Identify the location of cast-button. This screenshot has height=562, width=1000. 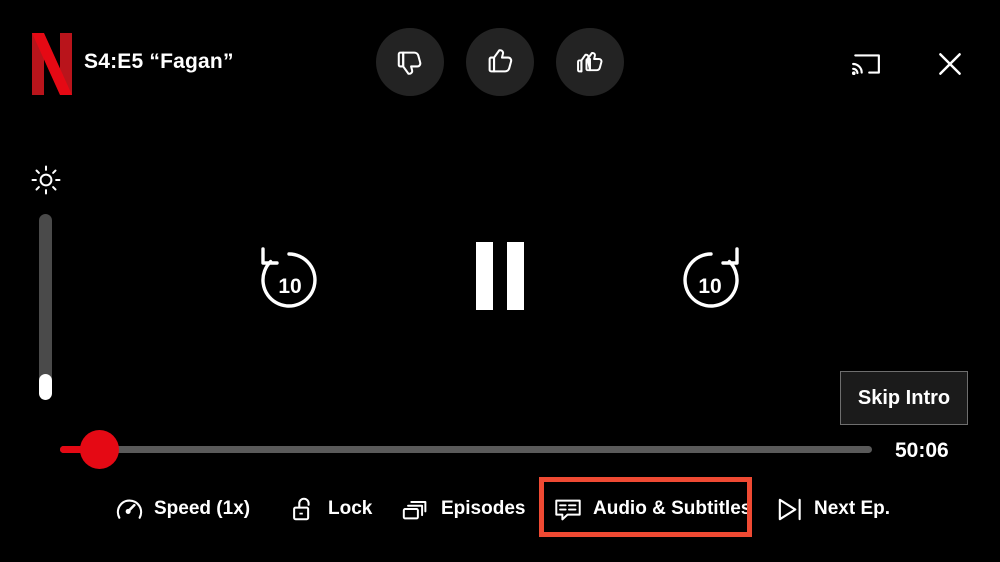
(866, 64).